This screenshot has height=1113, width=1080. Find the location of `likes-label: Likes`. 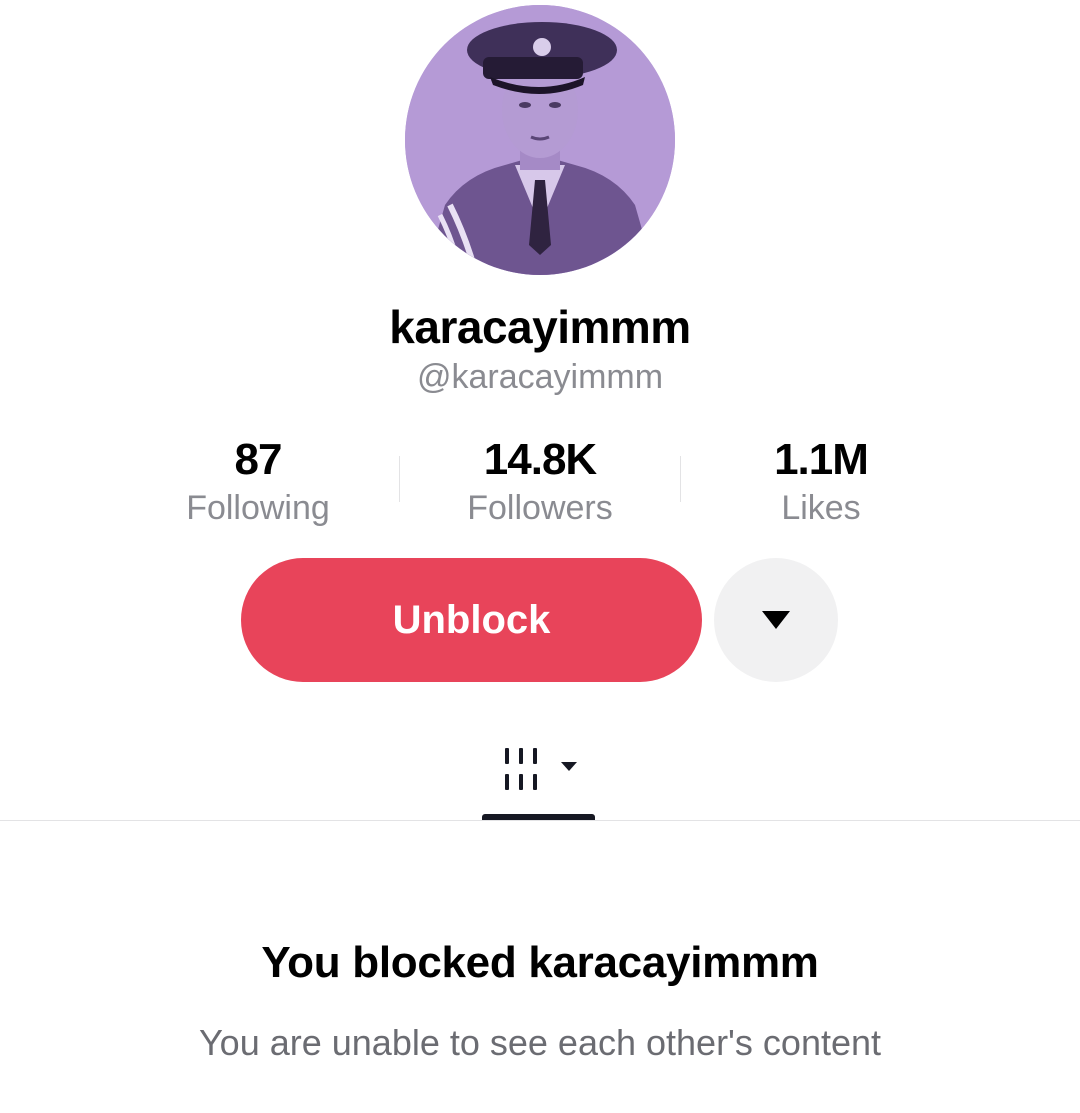

likes-label: Likes is located at coordinates (821, 508).